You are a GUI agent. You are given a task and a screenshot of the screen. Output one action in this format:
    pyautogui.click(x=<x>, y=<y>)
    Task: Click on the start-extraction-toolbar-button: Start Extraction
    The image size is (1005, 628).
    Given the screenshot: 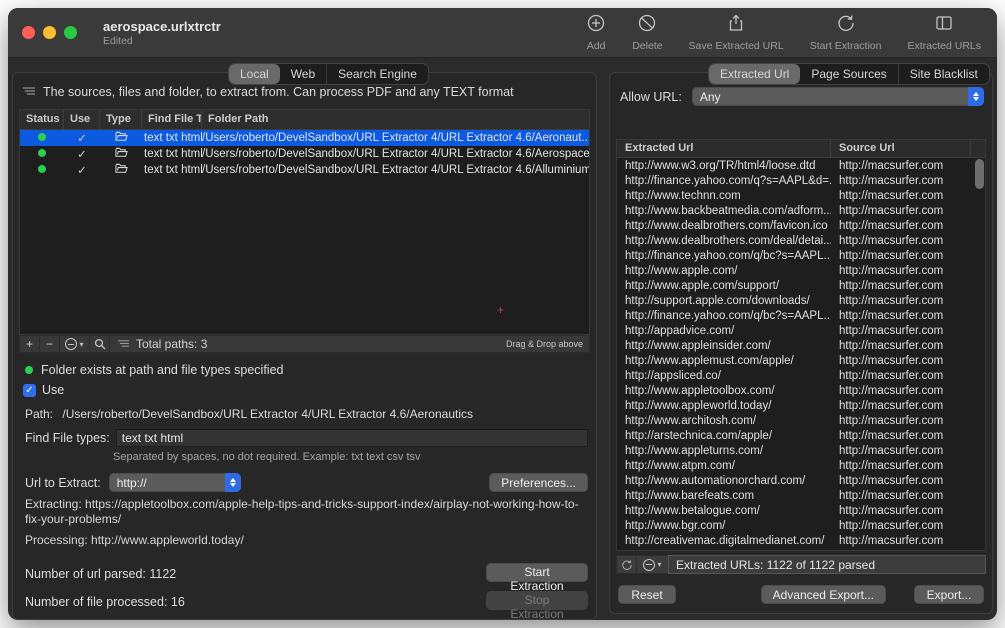 What is the action you would take?
    pyautogui.click(x=845, y=32)
    